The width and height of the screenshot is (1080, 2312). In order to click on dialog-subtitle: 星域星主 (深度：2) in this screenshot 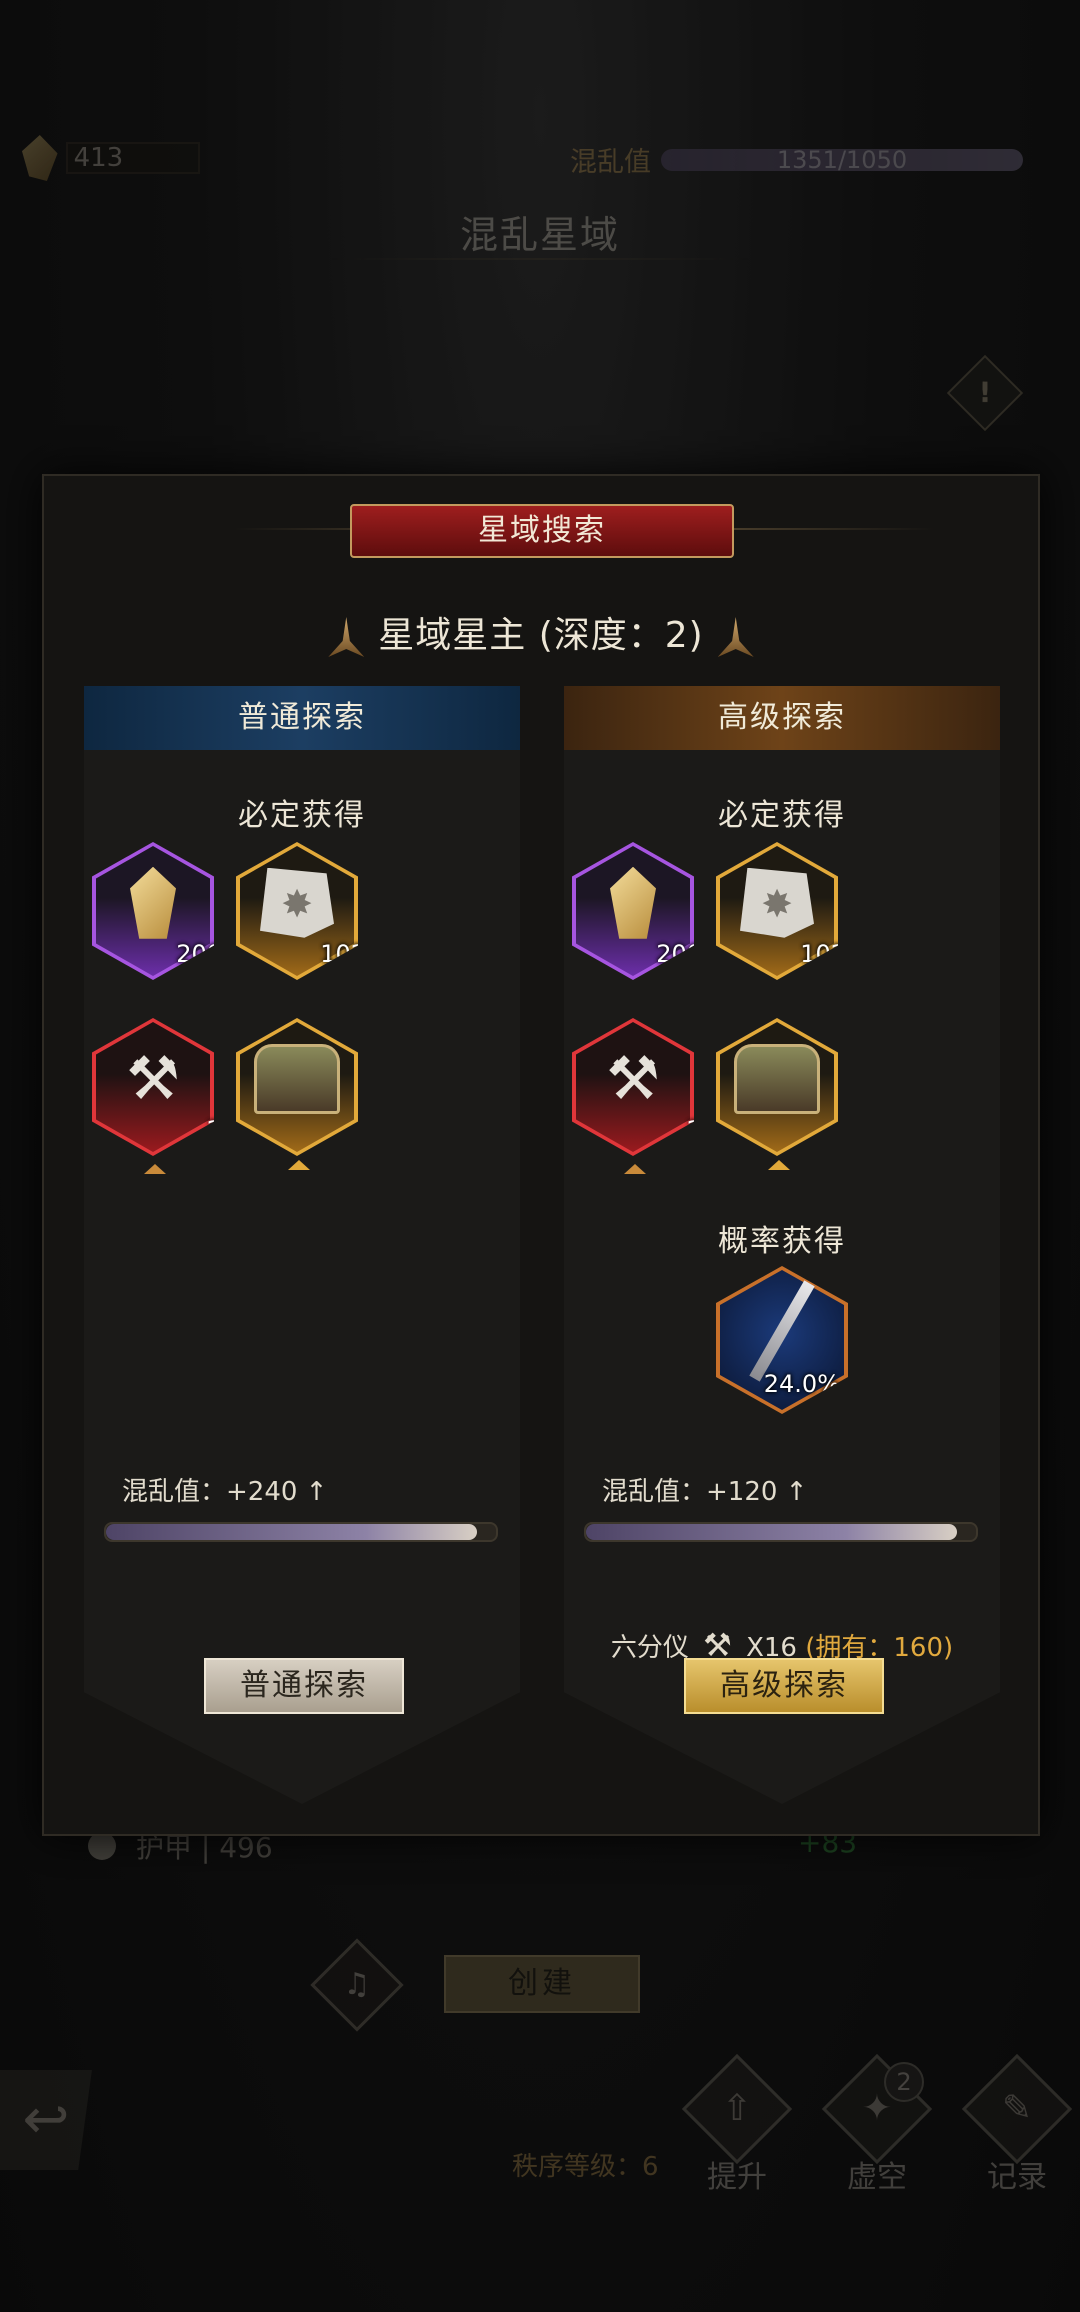, I will do `click(541, 632)`.